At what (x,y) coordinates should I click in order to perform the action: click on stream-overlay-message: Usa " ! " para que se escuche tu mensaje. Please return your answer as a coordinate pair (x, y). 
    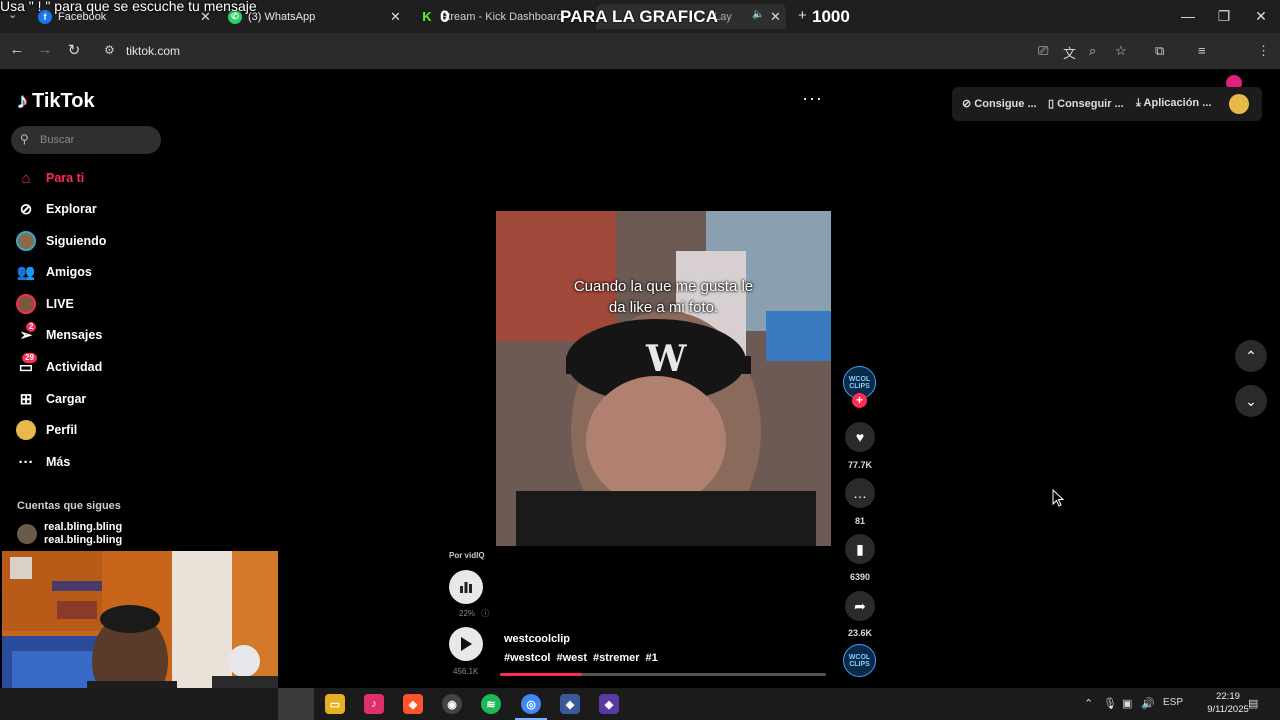
    Looking at the image, I should click on (128, 7).